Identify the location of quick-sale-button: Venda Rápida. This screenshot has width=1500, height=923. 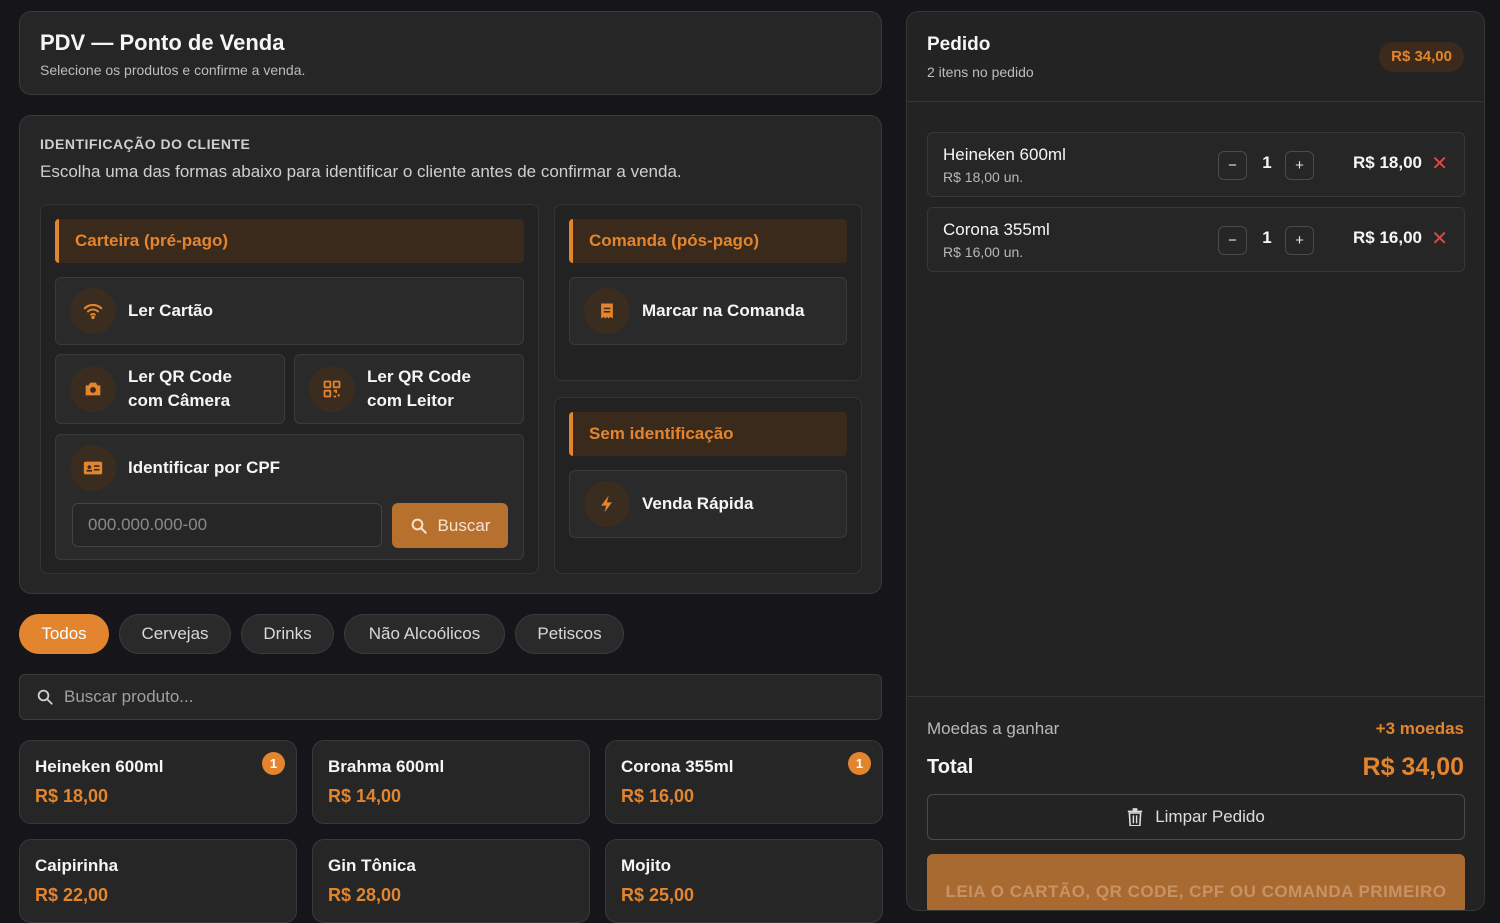
(708, 504).